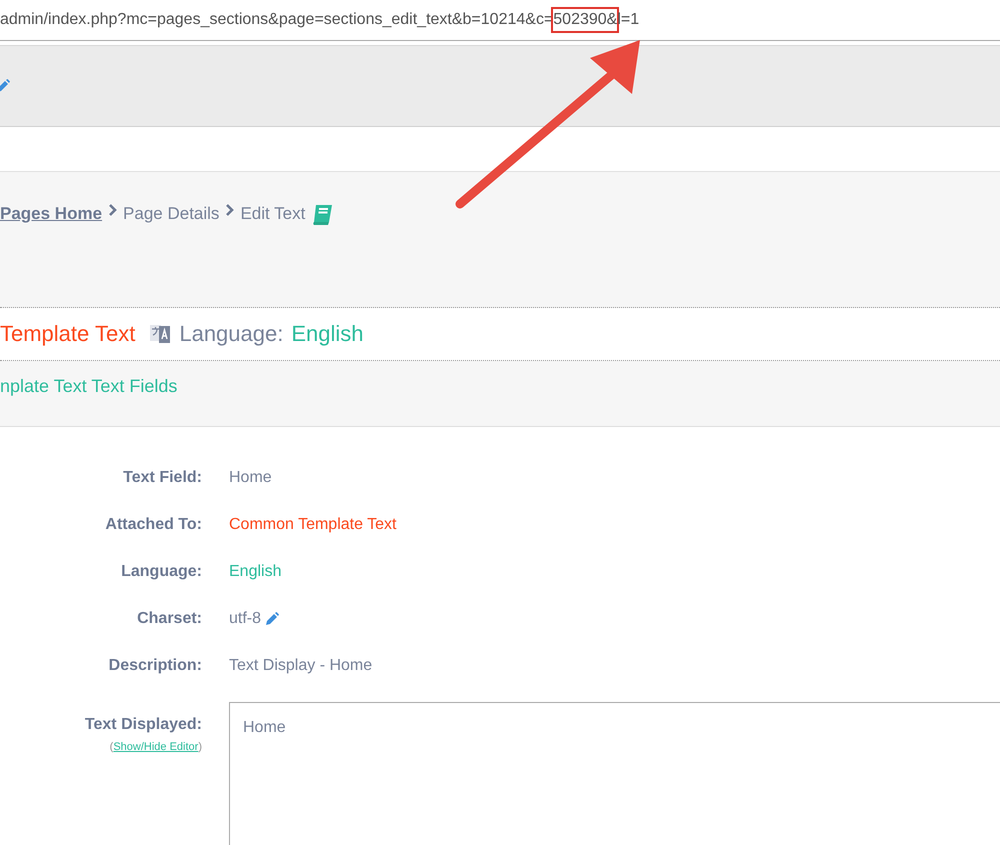  What do you see at coordinates (68, 334) in the screenshot?
I see `page-title: Template Text` at bounding box center [68, 334].